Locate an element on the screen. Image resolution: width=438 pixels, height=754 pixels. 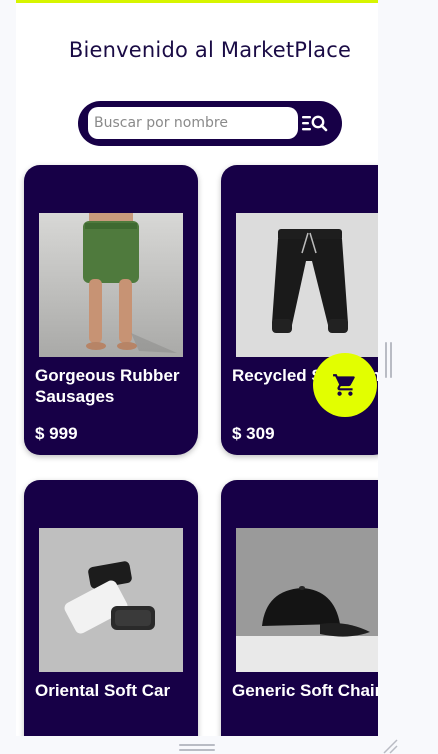
filter-search-icon is located at coordinates (315, 123).